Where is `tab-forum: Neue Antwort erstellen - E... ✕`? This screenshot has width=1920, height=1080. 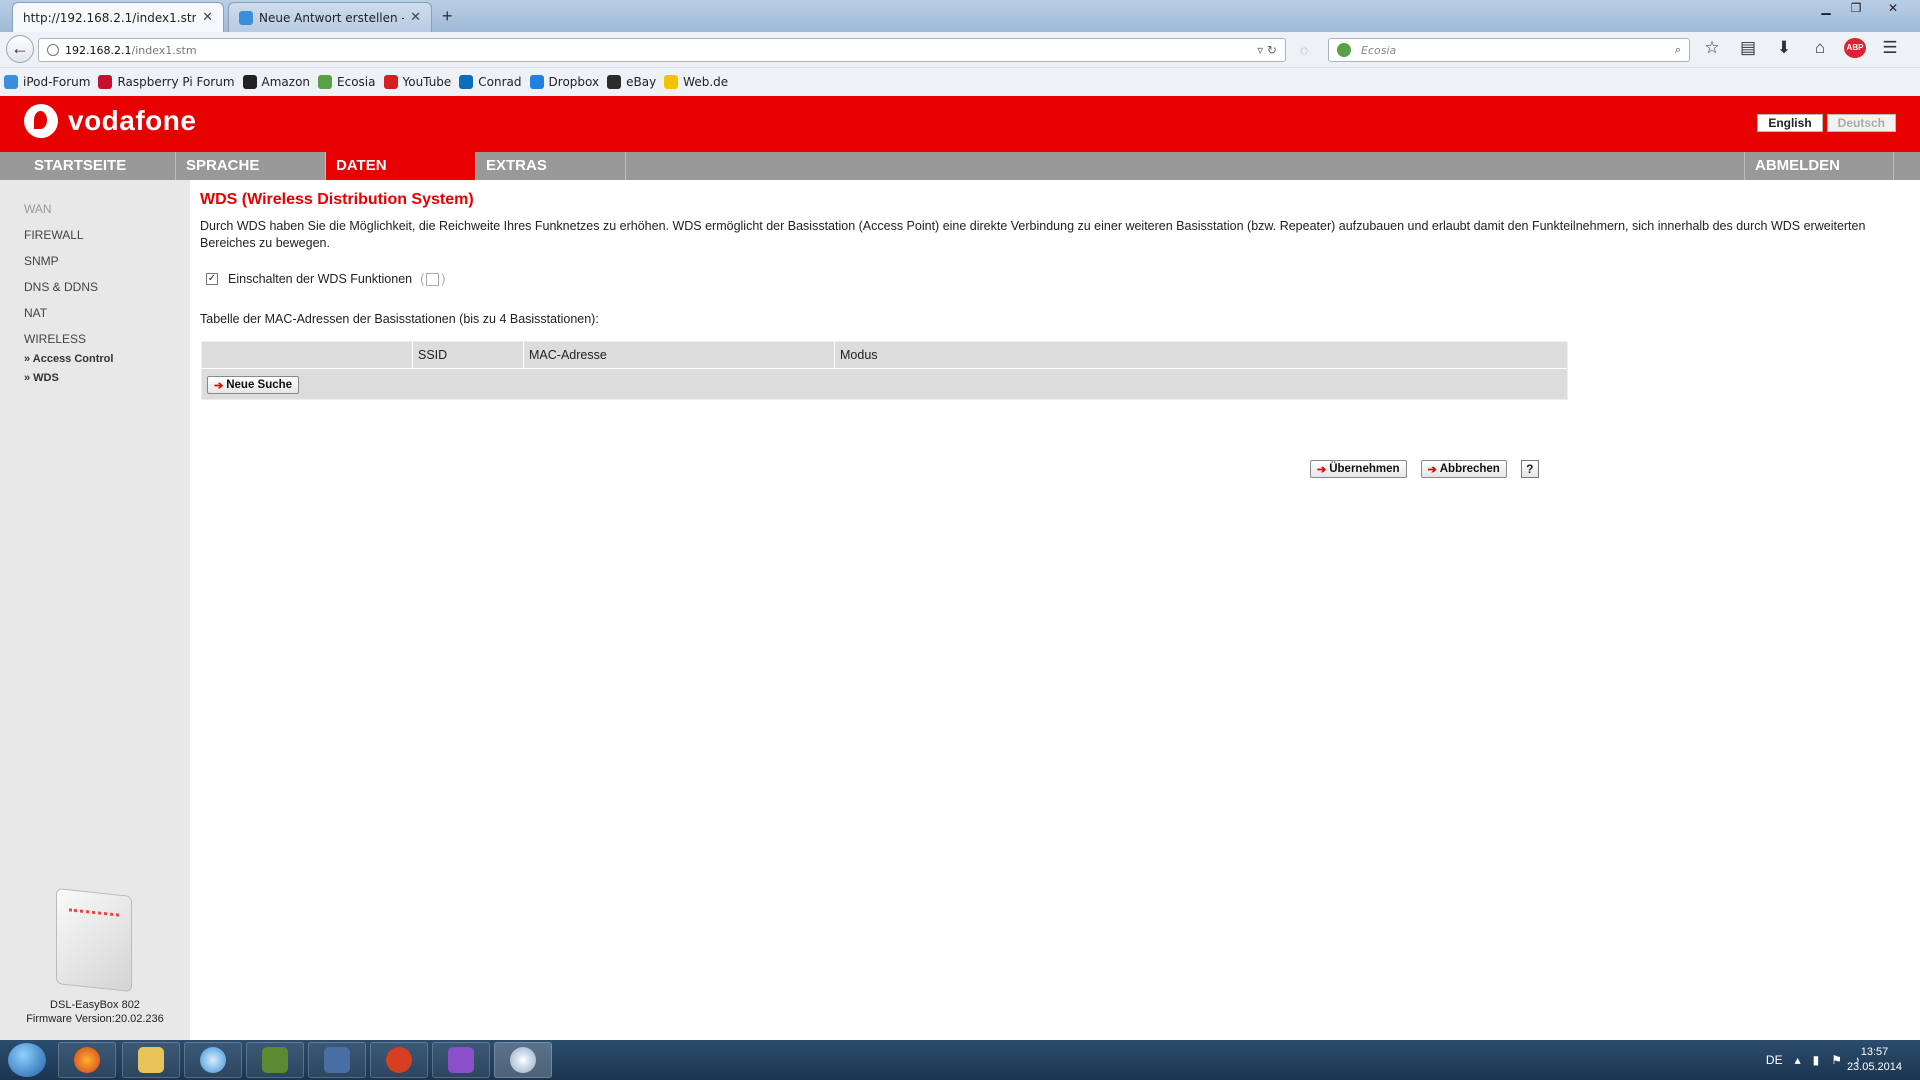 tab-forum: Neue Antwort erstellen - E... ✕ is located at coordinates (330, 17).